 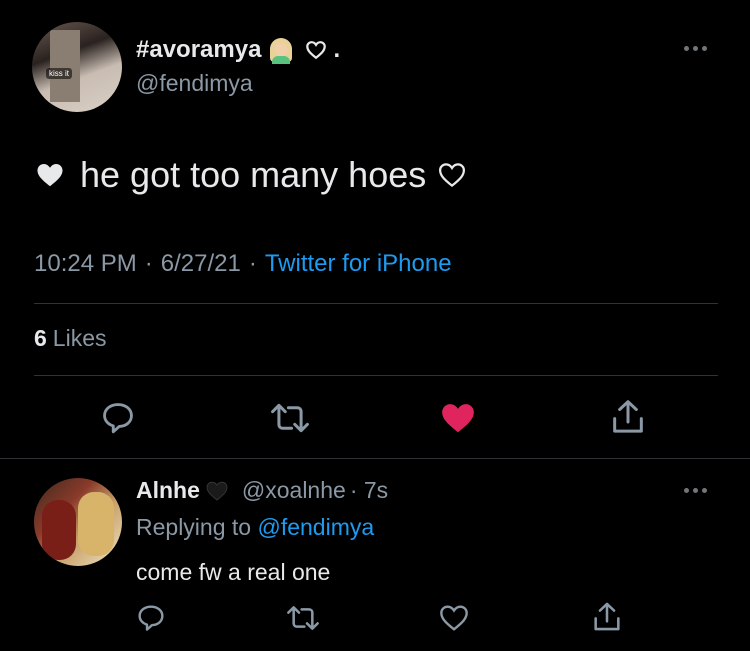 I want to click on tweet-date: 6/27/21, so click(x=200, y=263).